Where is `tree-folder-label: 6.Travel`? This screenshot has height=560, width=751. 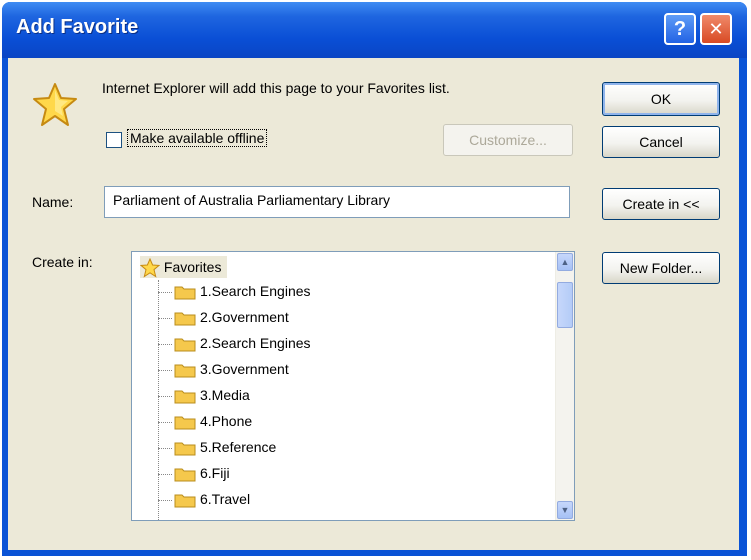
tree-folder-label: 6.Travel is located at coordinates (225, 499).